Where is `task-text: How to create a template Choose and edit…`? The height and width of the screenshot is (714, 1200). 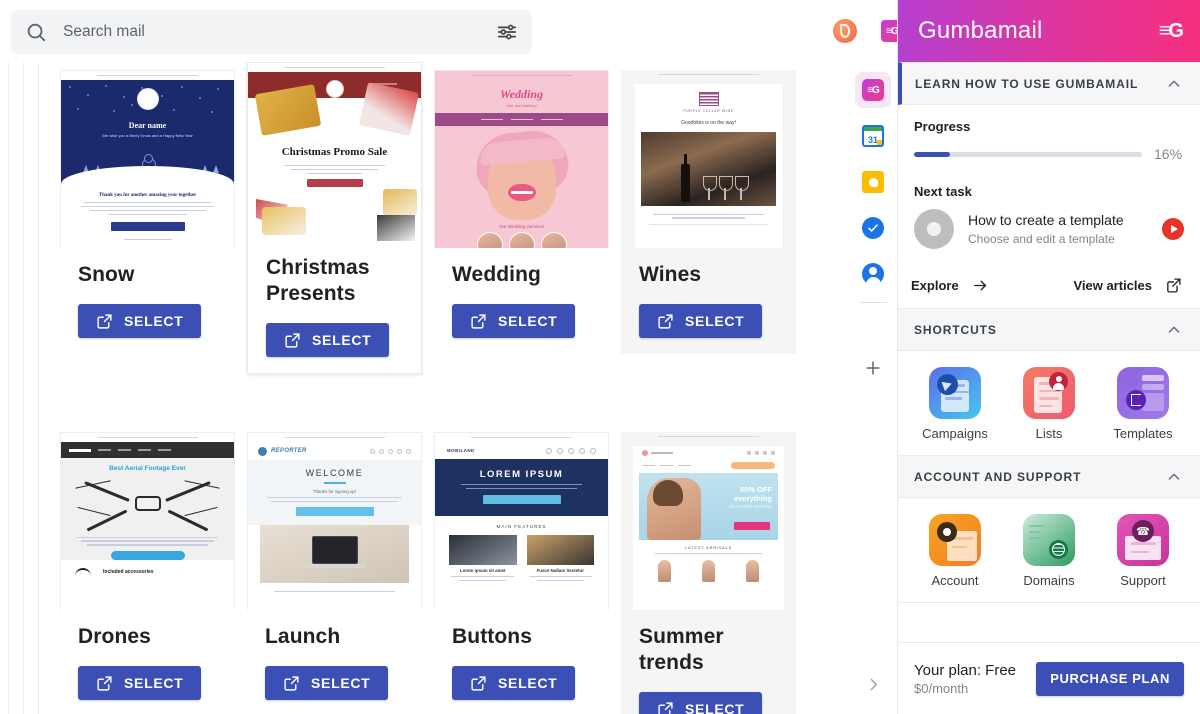 task-text: How to create a template Choose and edit… is located at coordinates (1058, 229).